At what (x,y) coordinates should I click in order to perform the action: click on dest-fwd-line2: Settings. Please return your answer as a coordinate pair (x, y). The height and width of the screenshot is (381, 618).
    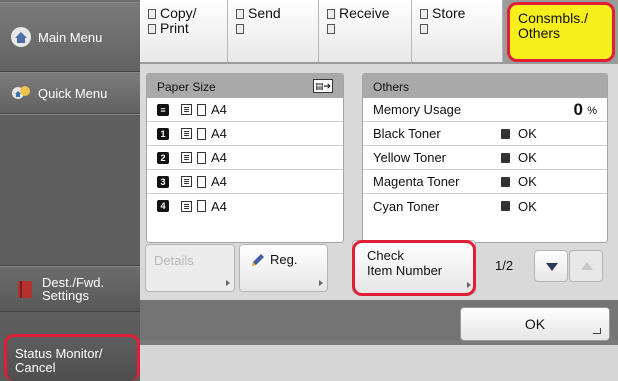
    Looking at the image, I should click on (65, 295).